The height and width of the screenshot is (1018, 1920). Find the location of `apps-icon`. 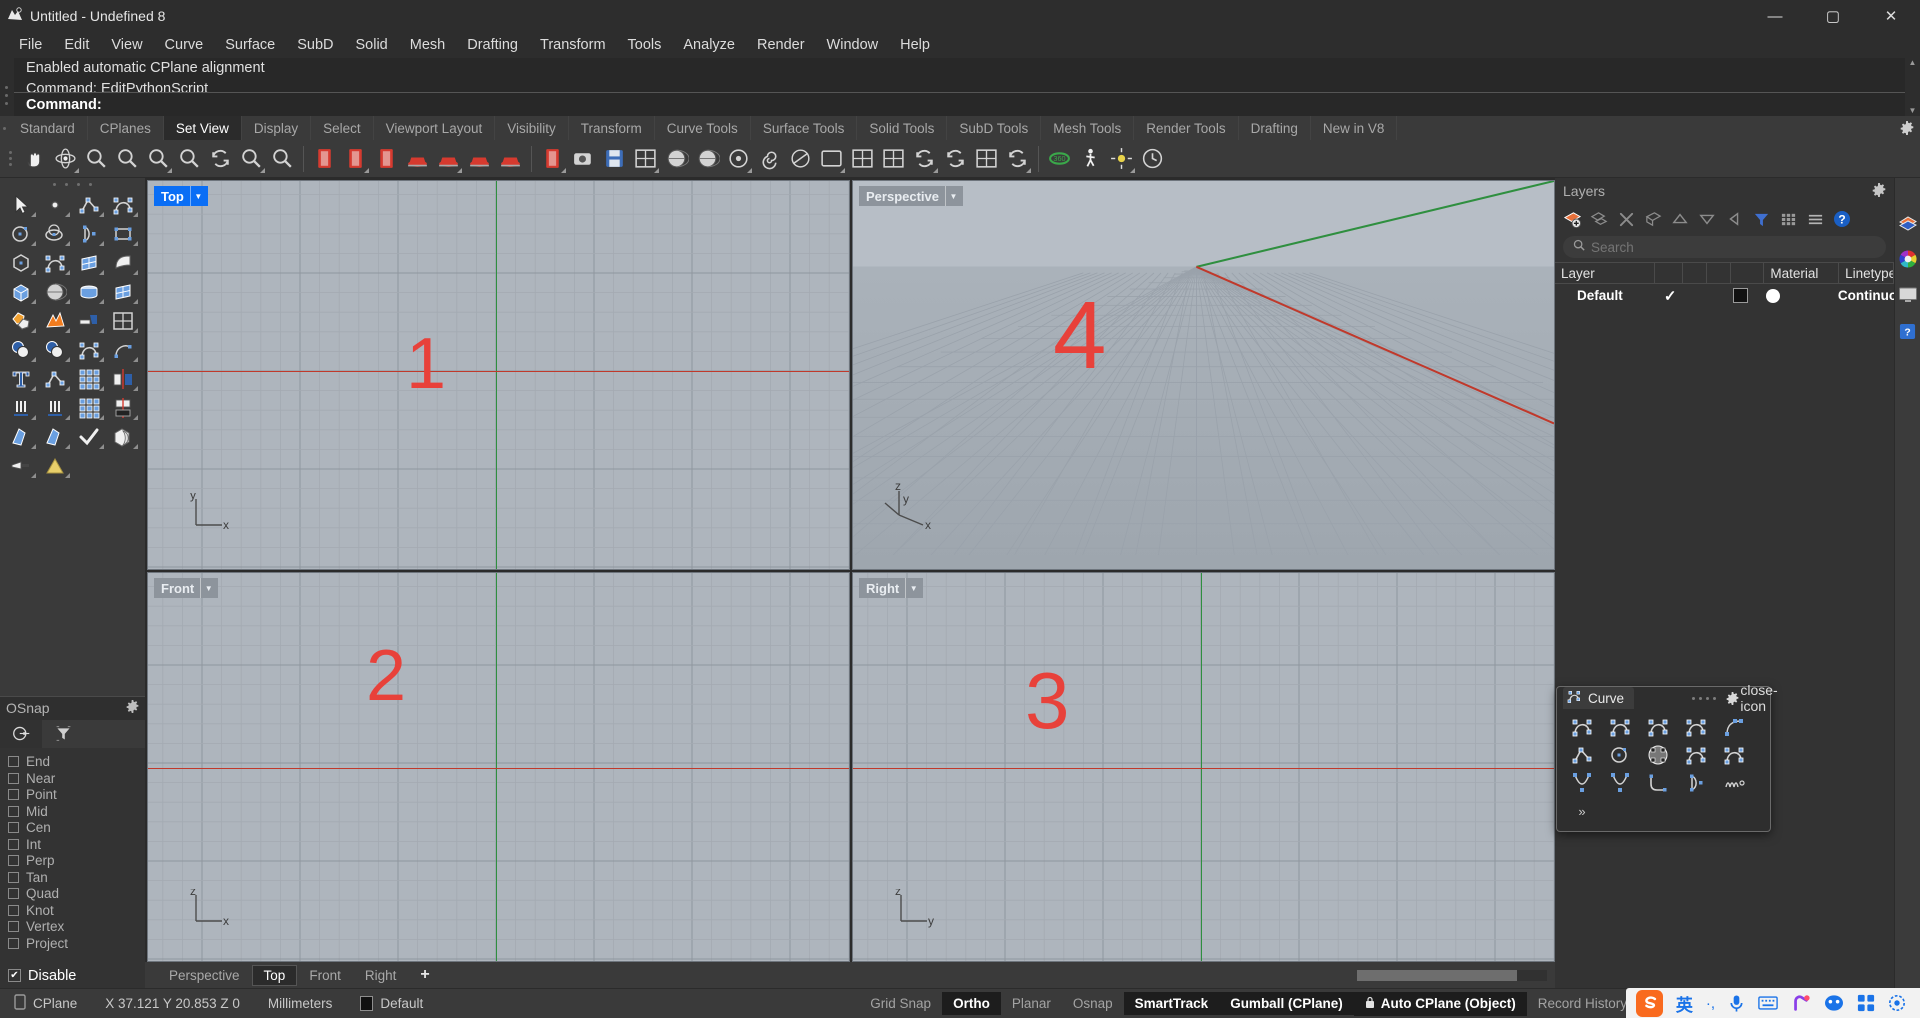

apps-icon is located at coordinates (1866, 1003).